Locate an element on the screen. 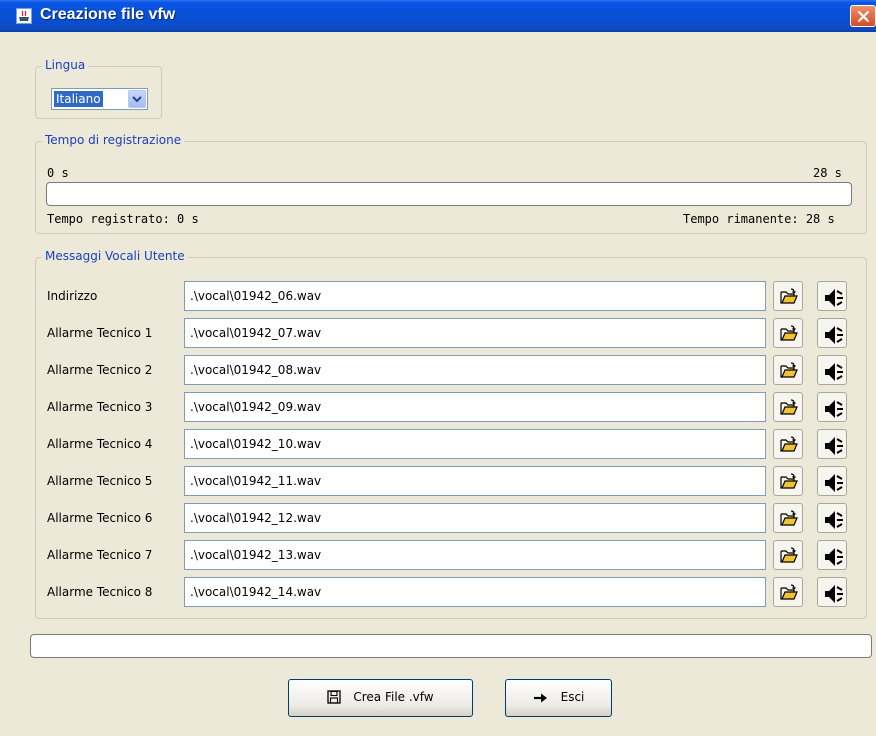 This screenshot has width=876, height=736. recording-min-label: 0 s is located at coordinates (58, 173).